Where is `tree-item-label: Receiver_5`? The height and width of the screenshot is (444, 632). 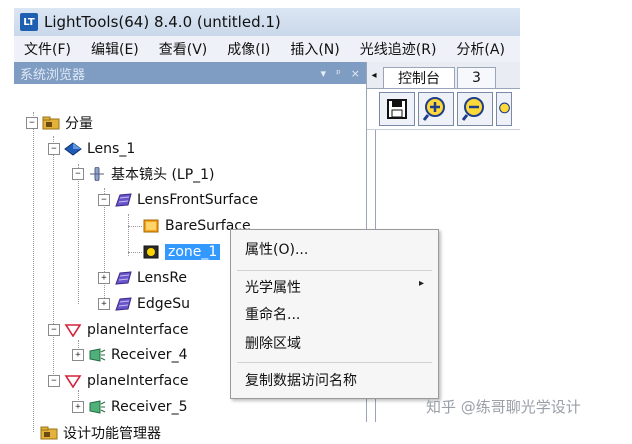 tree-item-label: Receiver_5 is located at coordinates (149, 407).